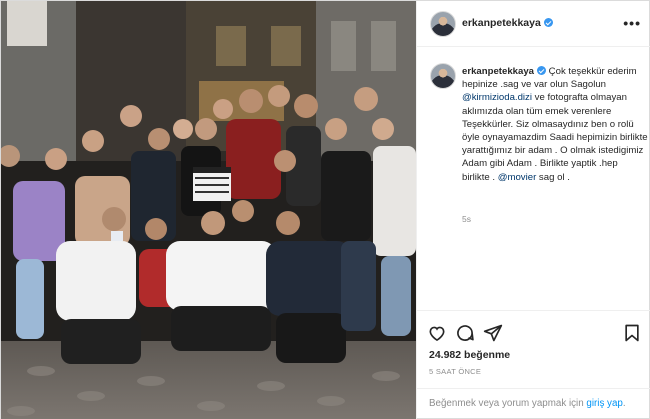 The height and width of the screenshot is (419, 650). What do you see at coordinates (553, 177) in the screenshot?
I see `caption-text-part-3: sag ol .` at bounding box center [553, 177].